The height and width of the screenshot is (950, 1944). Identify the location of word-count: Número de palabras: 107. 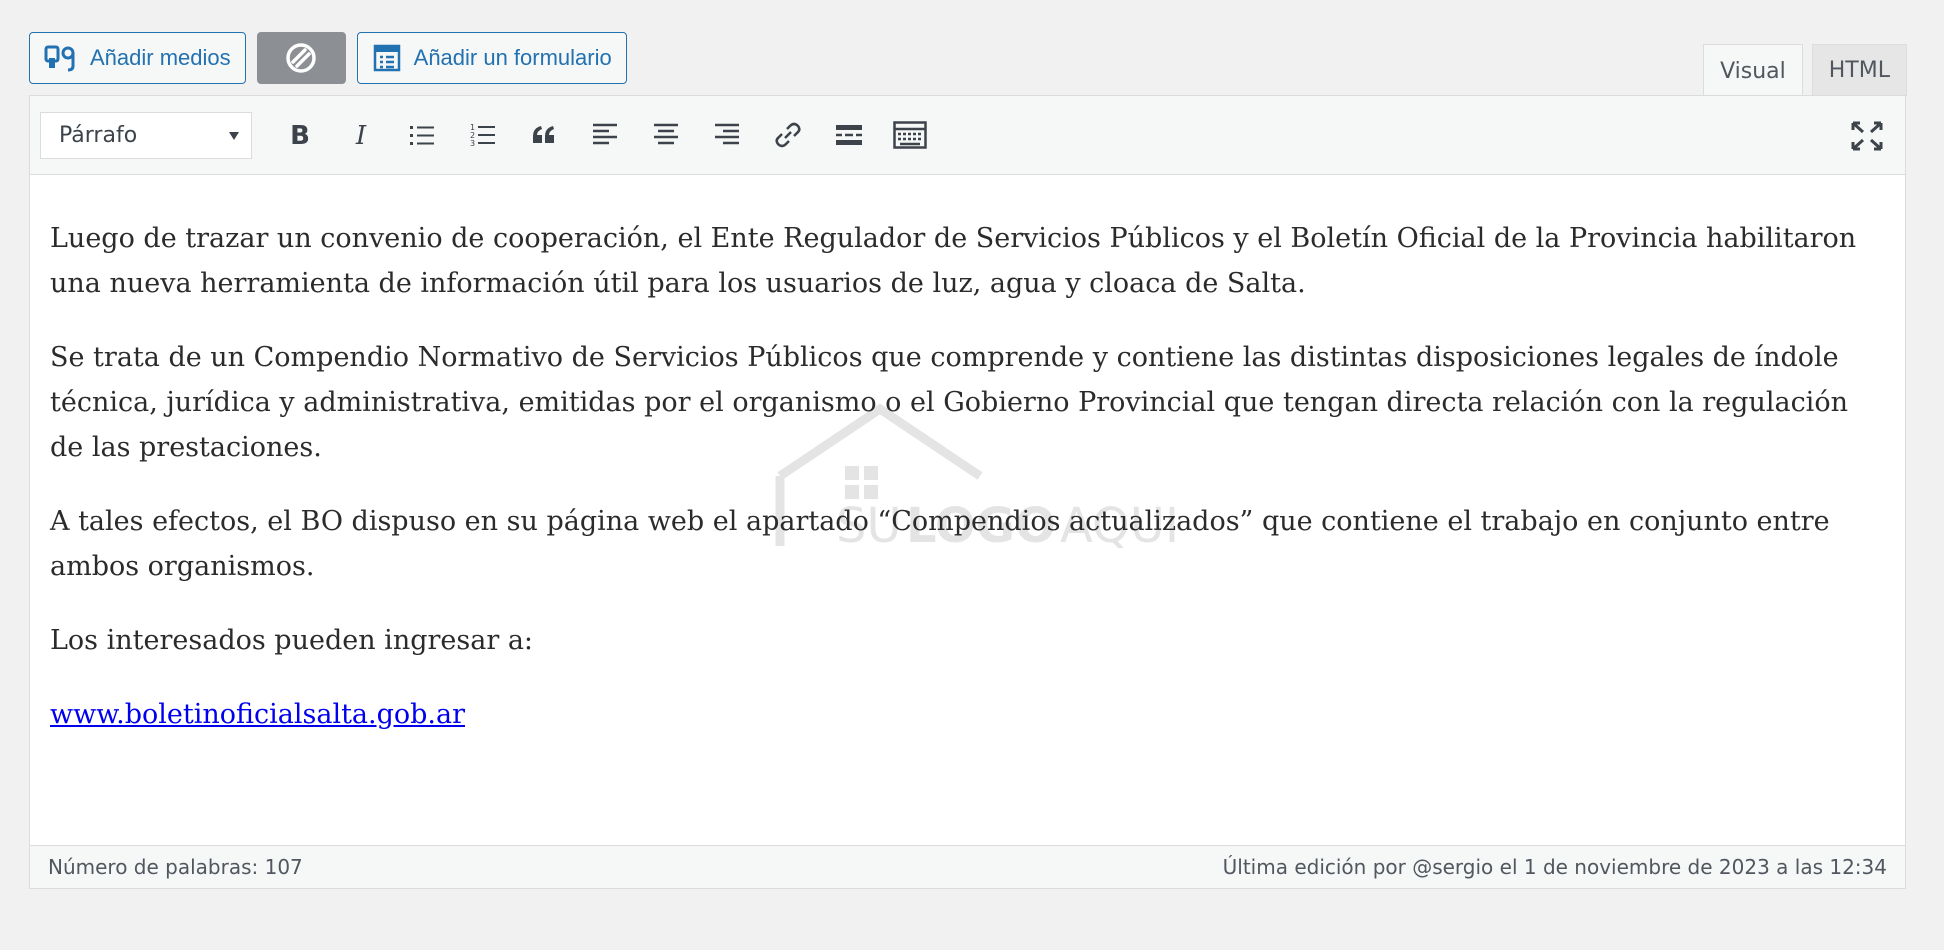
(175, 867).